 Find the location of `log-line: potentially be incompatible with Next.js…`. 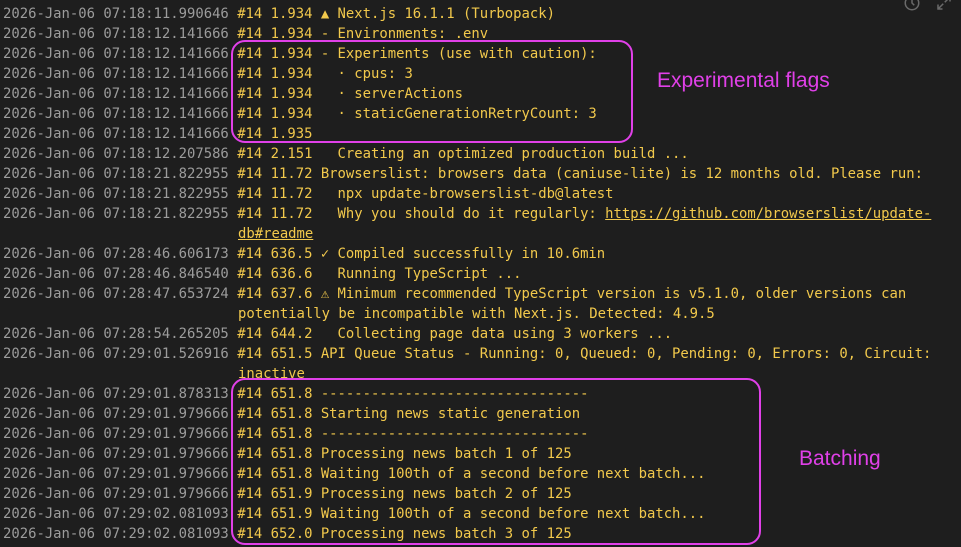

log-line: potentially be incompatible with Next.js… is located at coordinates (482, 314).